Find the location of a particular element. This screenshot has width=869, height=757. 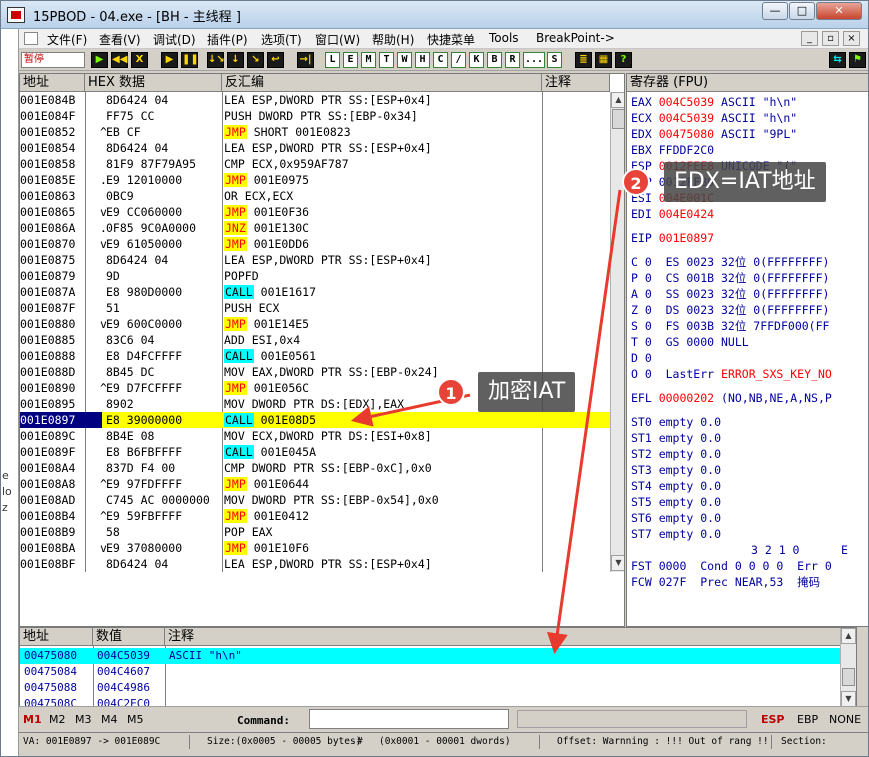

annotation-callout-2: EDX=IAT地址 is located at coordinates (745, 182).